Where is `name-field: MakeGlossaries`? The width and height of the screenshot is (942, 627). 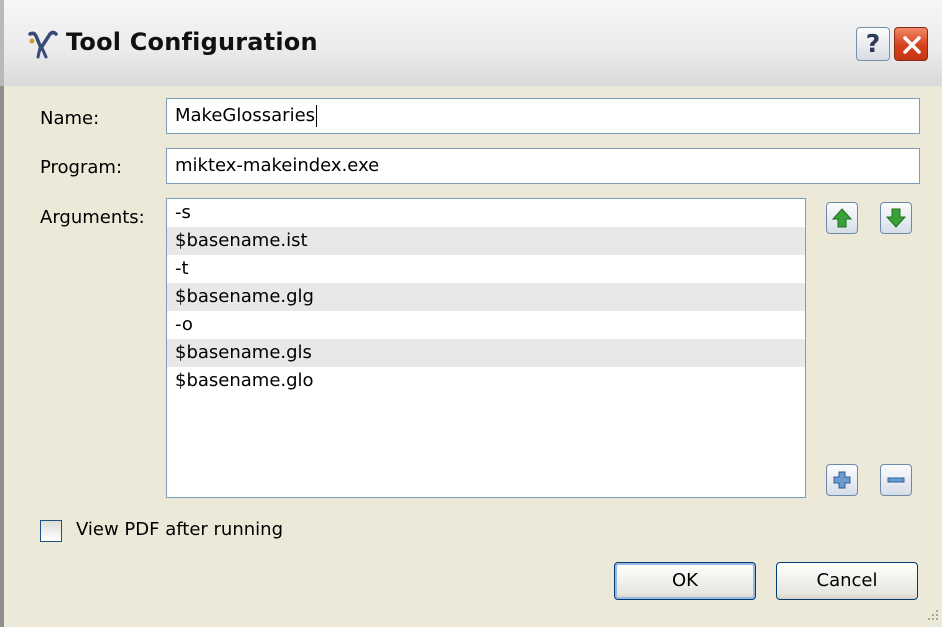 name-field: MakeGlossaries is located at coordinates (543, 116).